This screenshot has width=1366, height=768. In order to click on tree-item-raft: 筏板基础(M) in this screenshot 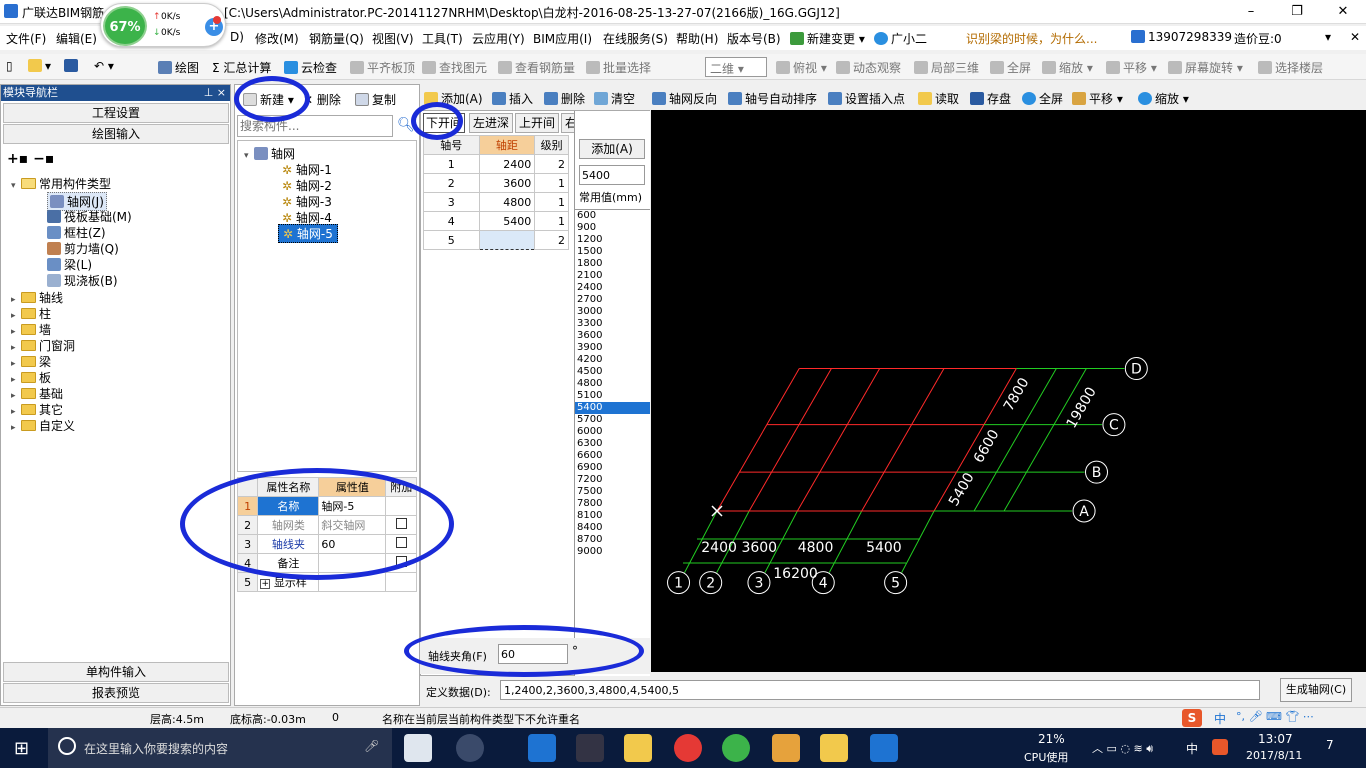, I will do `click(89, 216)`.